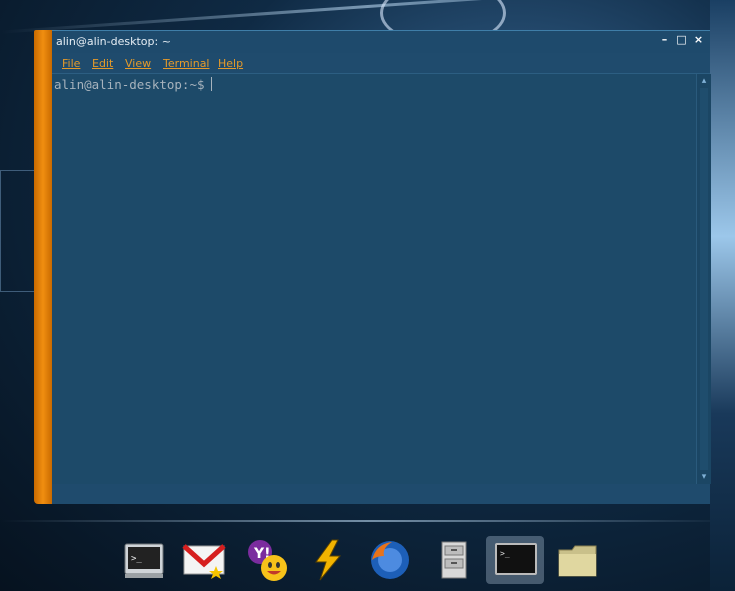 The width and height of the screenshot is (735, 591). I want to click on vertical-scrollbar: ▴ ▾, so click(703, 279).